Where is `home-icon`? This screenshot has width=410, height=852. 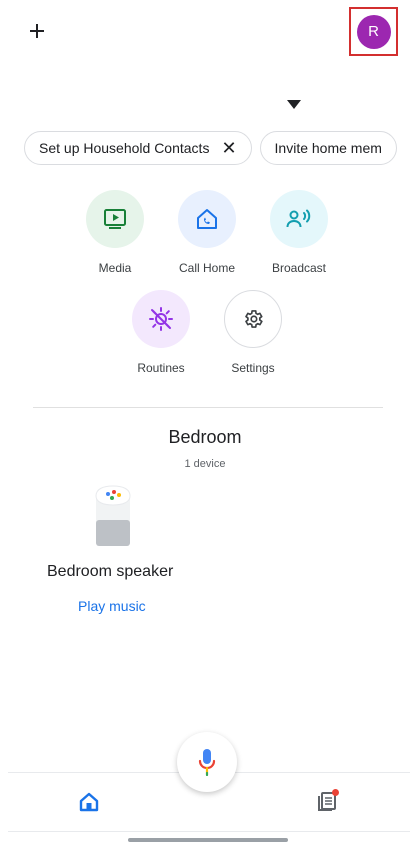 home-icon is located at coordinates (89, 802).